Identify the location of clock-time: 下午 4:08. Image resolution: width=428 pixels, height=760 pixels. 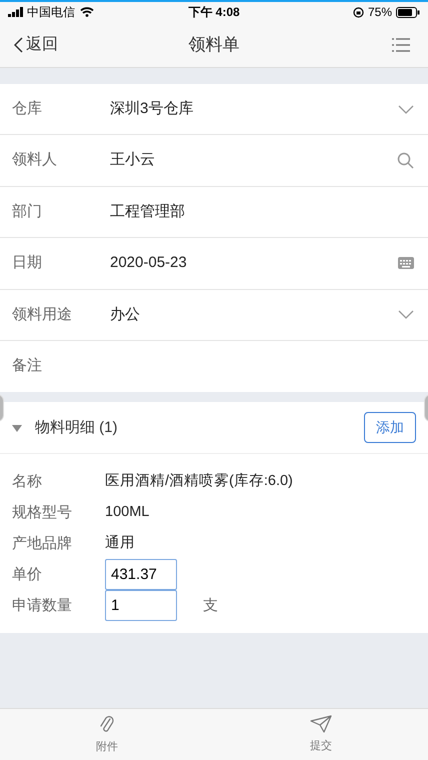
(214, 12).